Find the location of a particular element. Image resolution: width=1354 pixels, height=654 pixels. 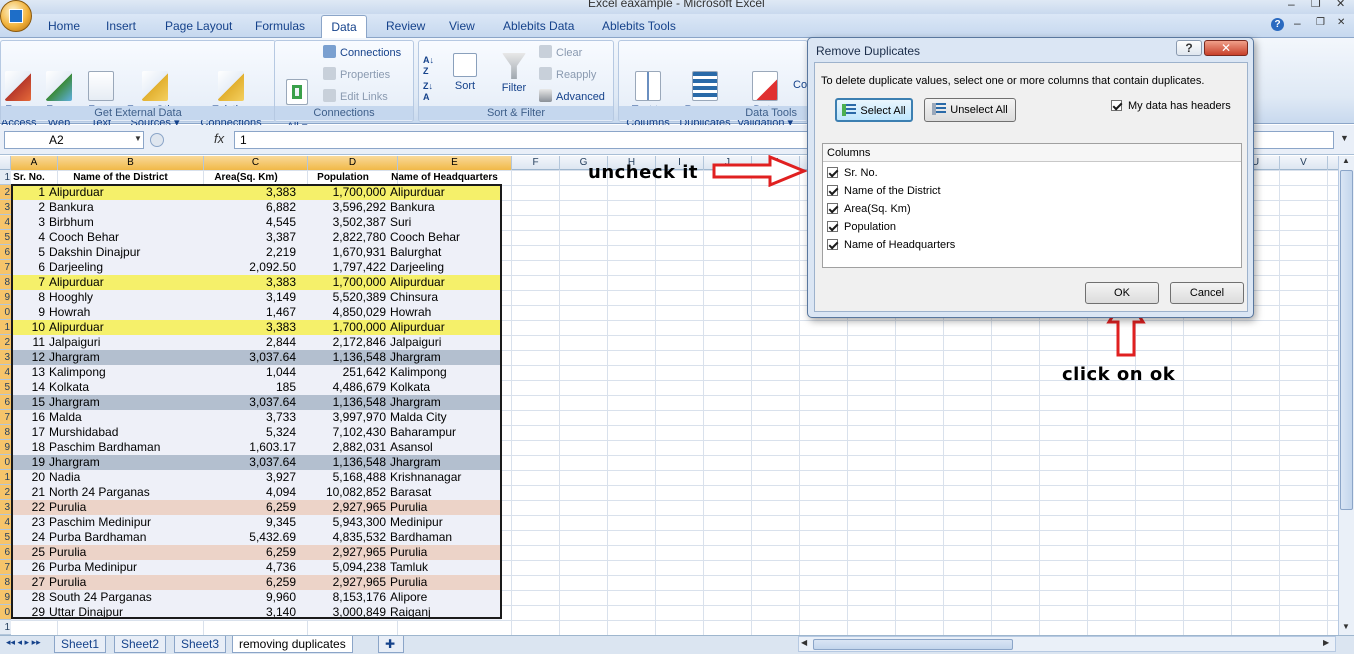

table-cell: Suri is located at coordinates (444, 222).